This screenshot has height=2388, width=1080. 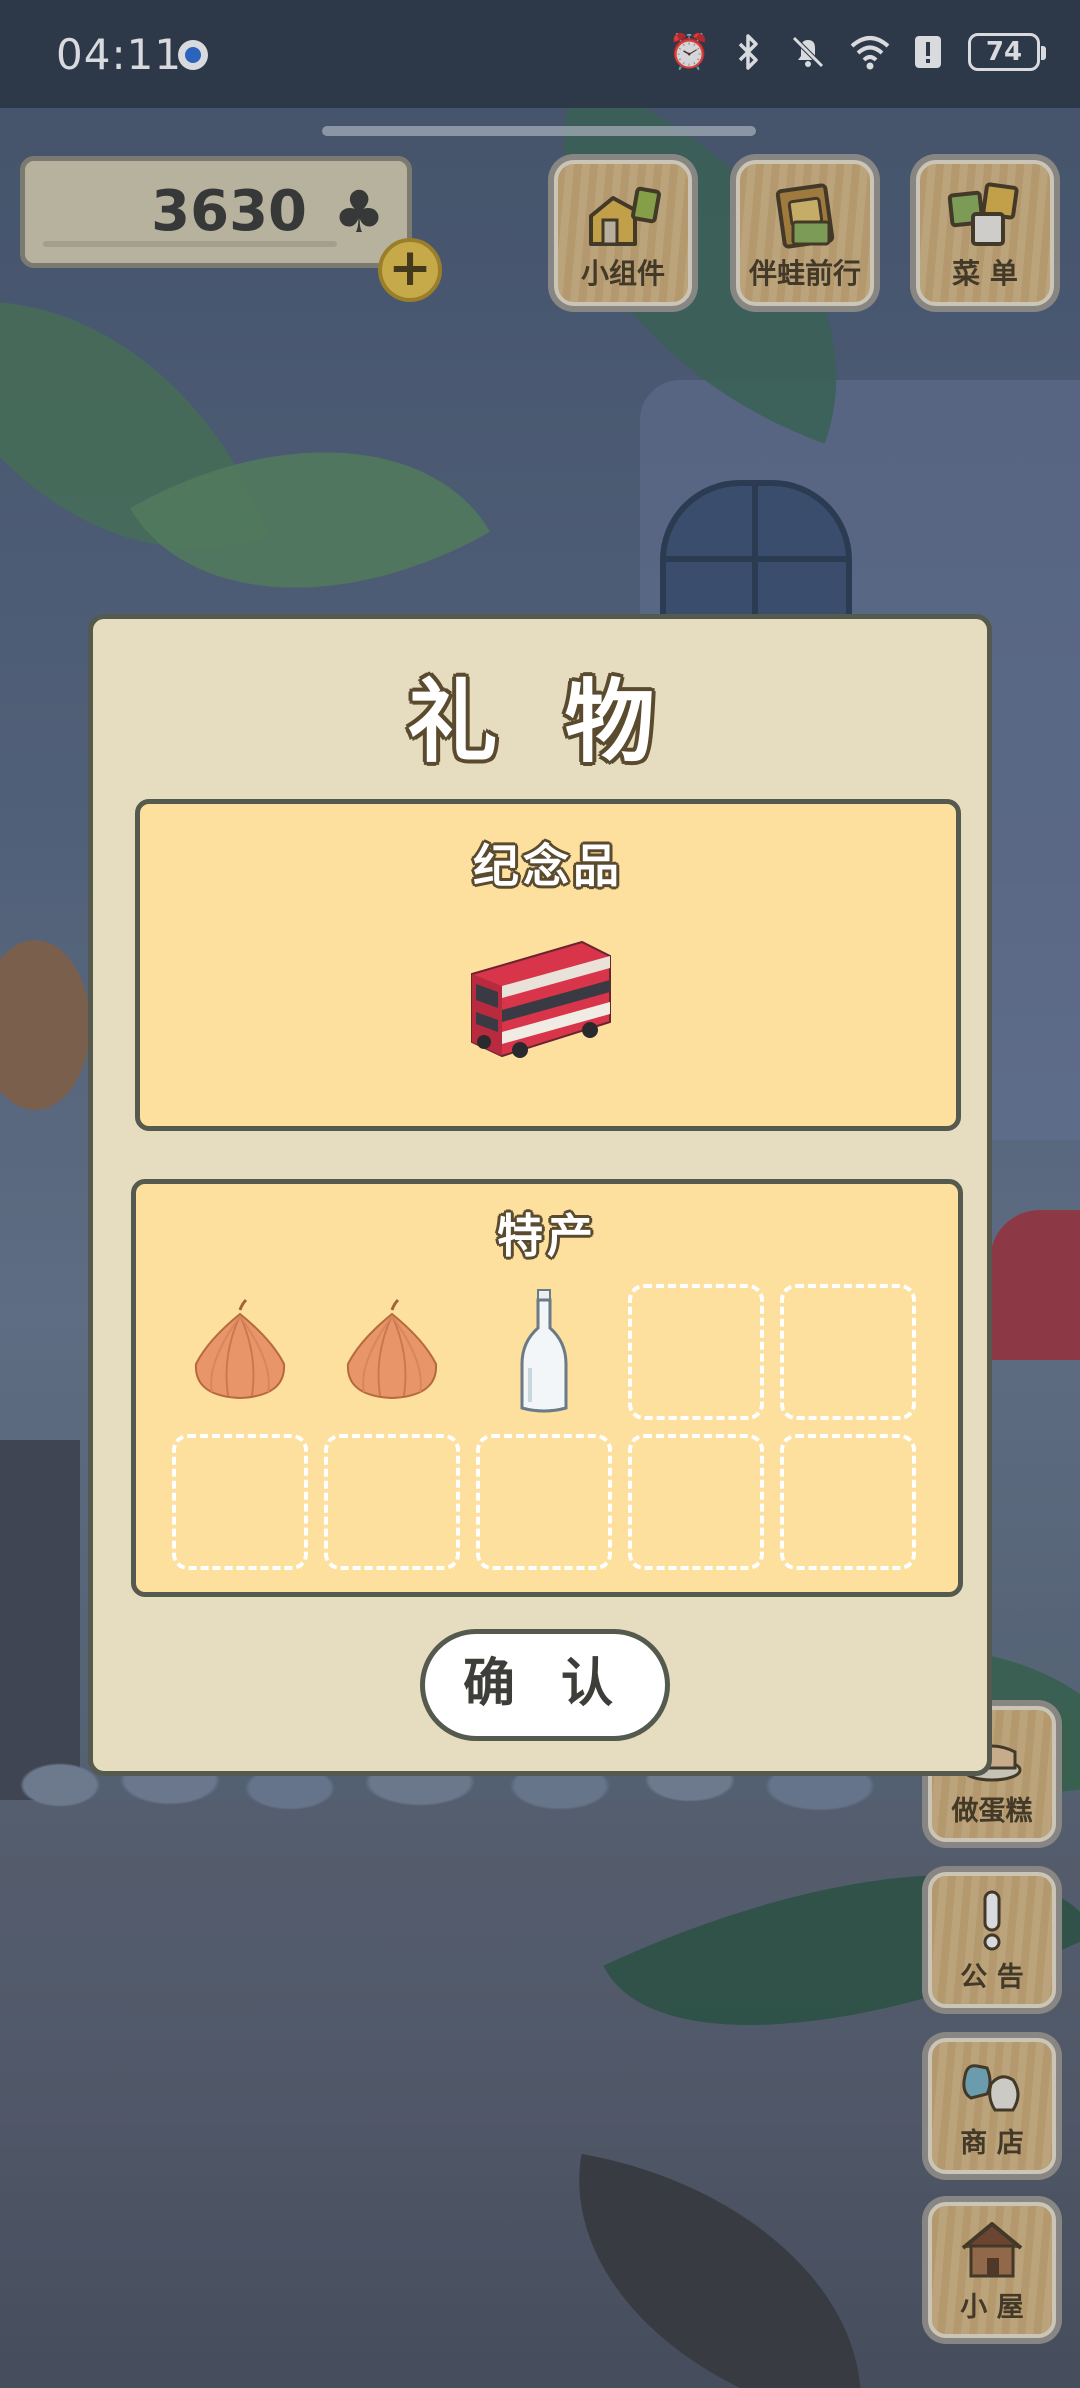 I want to click on specialty-slot-bottle, so click(x=544, y=1352).